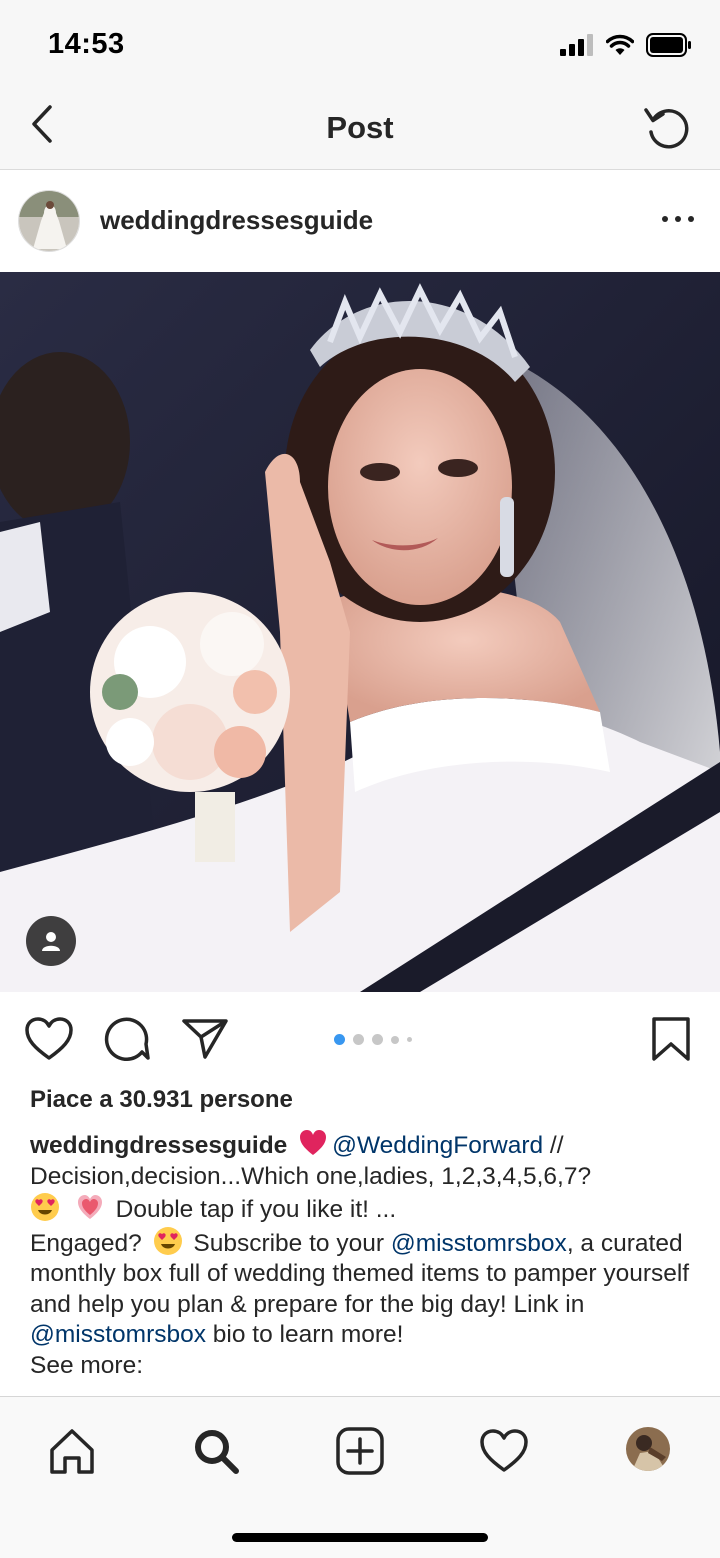  Describe the element at coordinates (665, 219) in the screenshot. I see `more-horizontal-icon` at that location.